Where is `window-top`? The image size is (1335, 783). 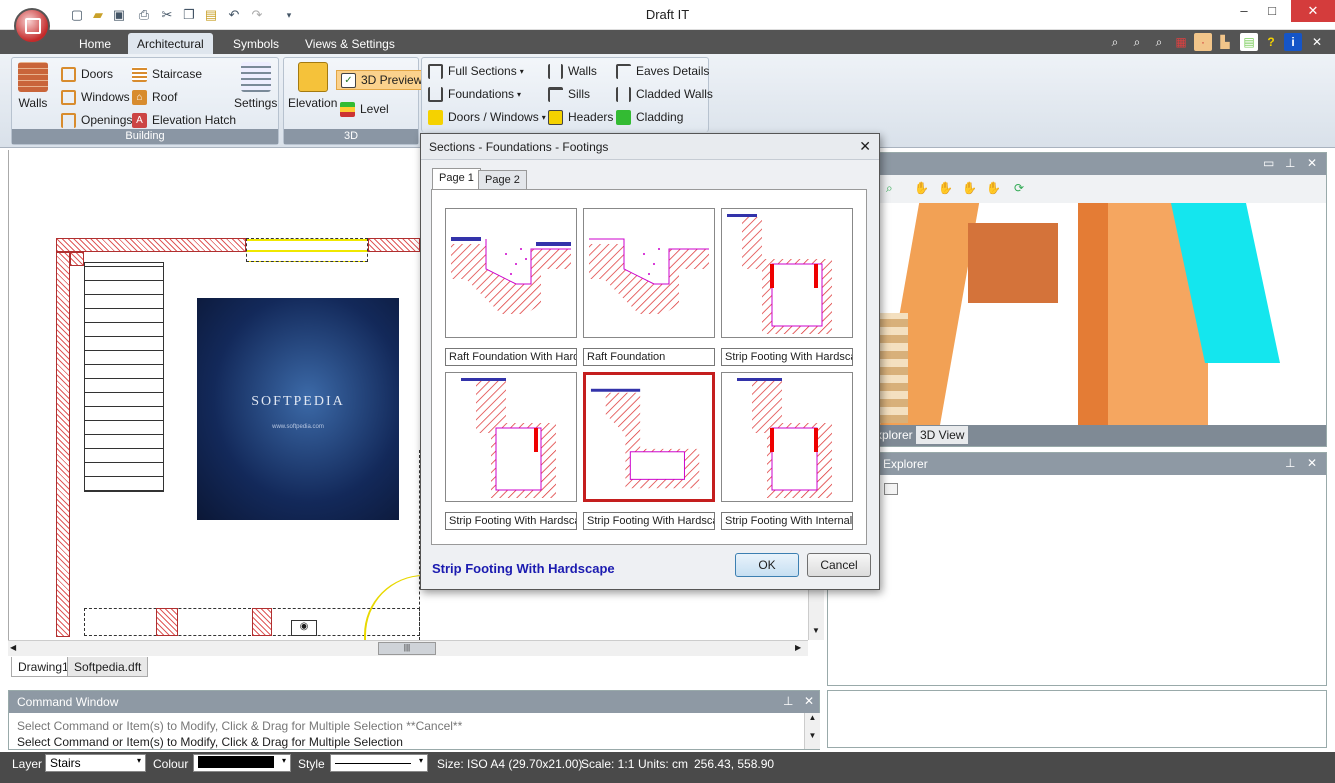 window-top is located at coordinates (307, 250).